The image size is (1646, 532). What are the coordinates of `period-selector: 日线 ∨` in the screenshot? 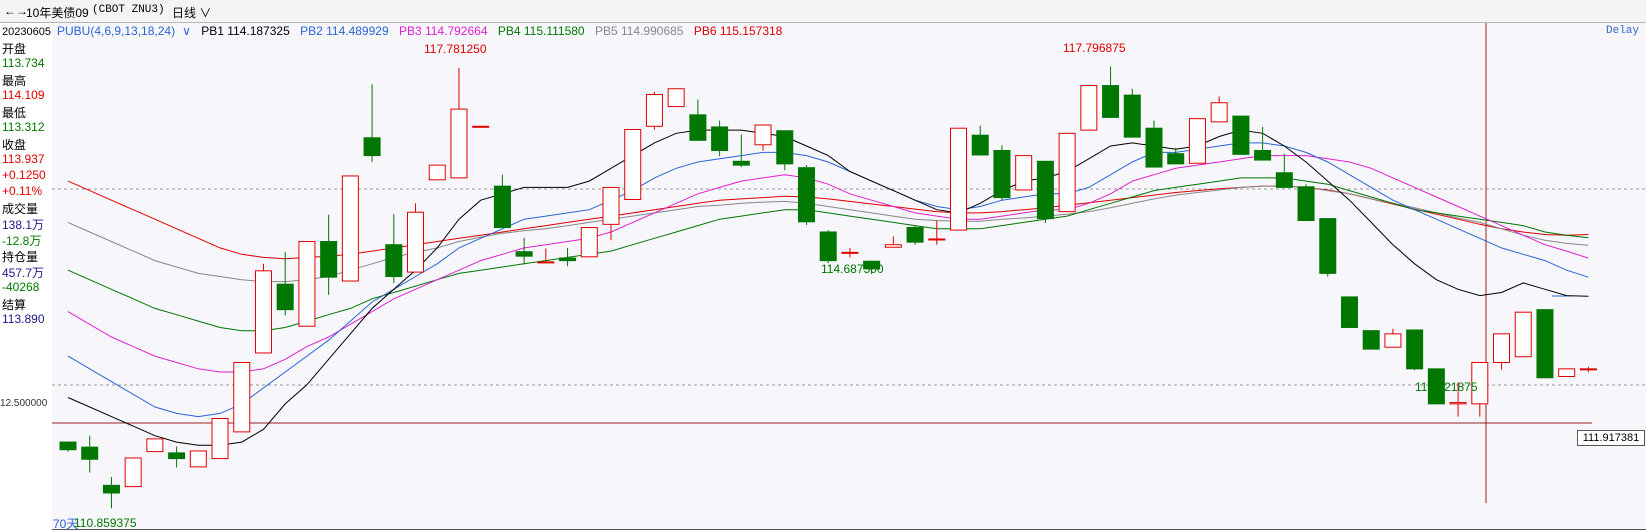 It's located at (191, 12).